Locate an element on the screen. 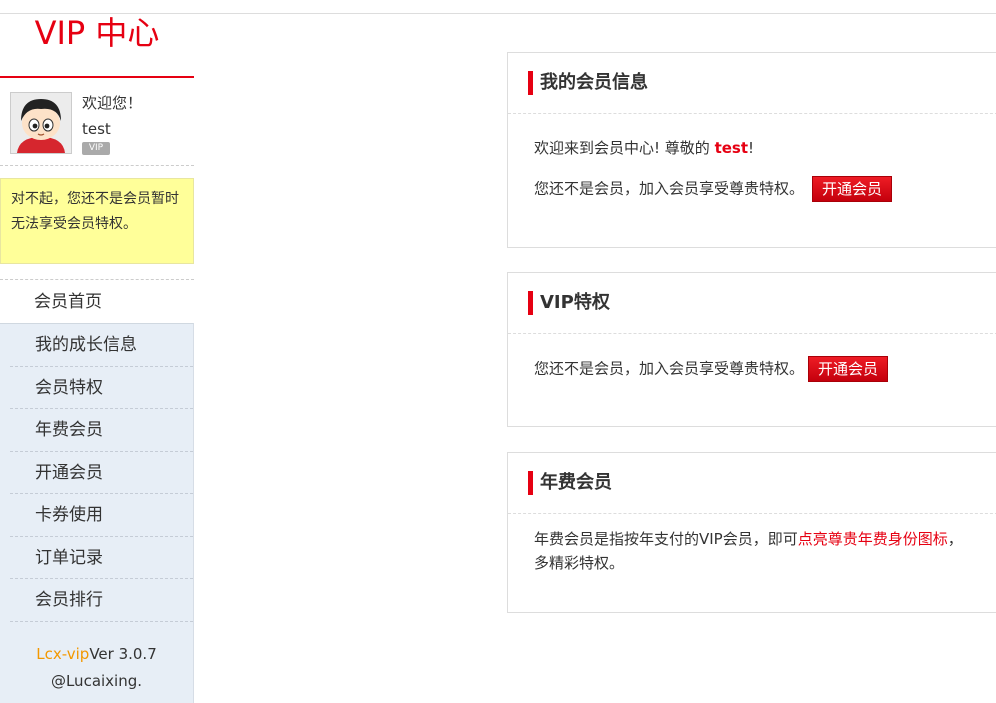 This screenshot has width=996, height=703. panel-title: 我的会员信息 is located at coordinates (594, 82).